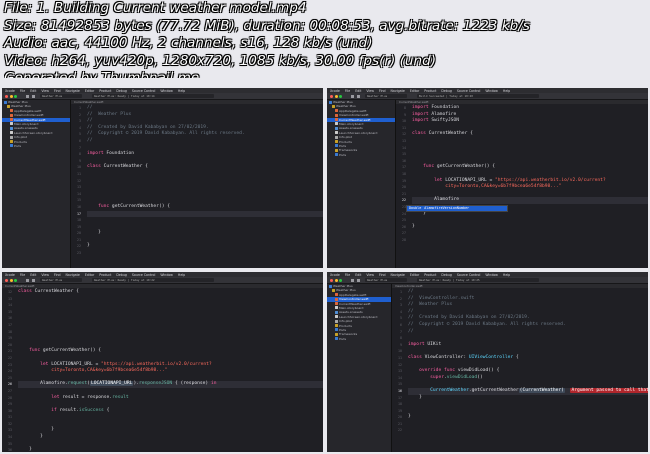 This screenshot has width=650, height=454. What do you see at coordinates (528, 358) in the screenshot?
I see `code-line: class ViewController: UIViewController {` at bounding box center [528, 358].